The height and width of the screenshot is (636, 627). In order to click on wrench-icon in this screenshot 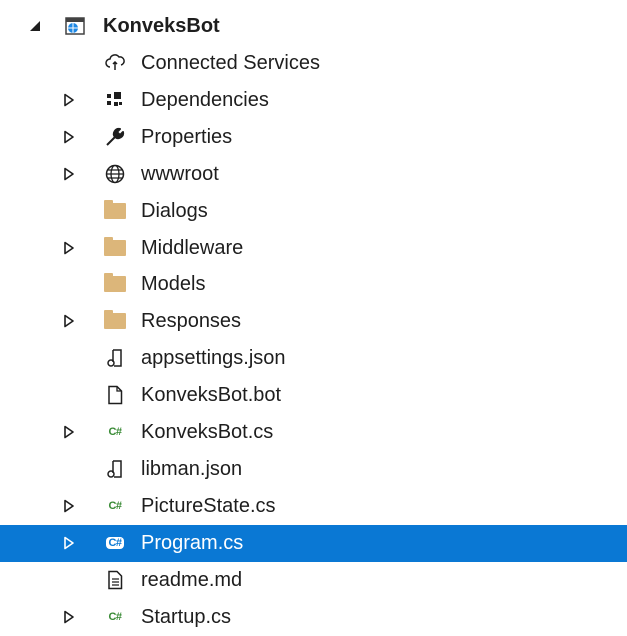, I will do `click(115, 137)`.